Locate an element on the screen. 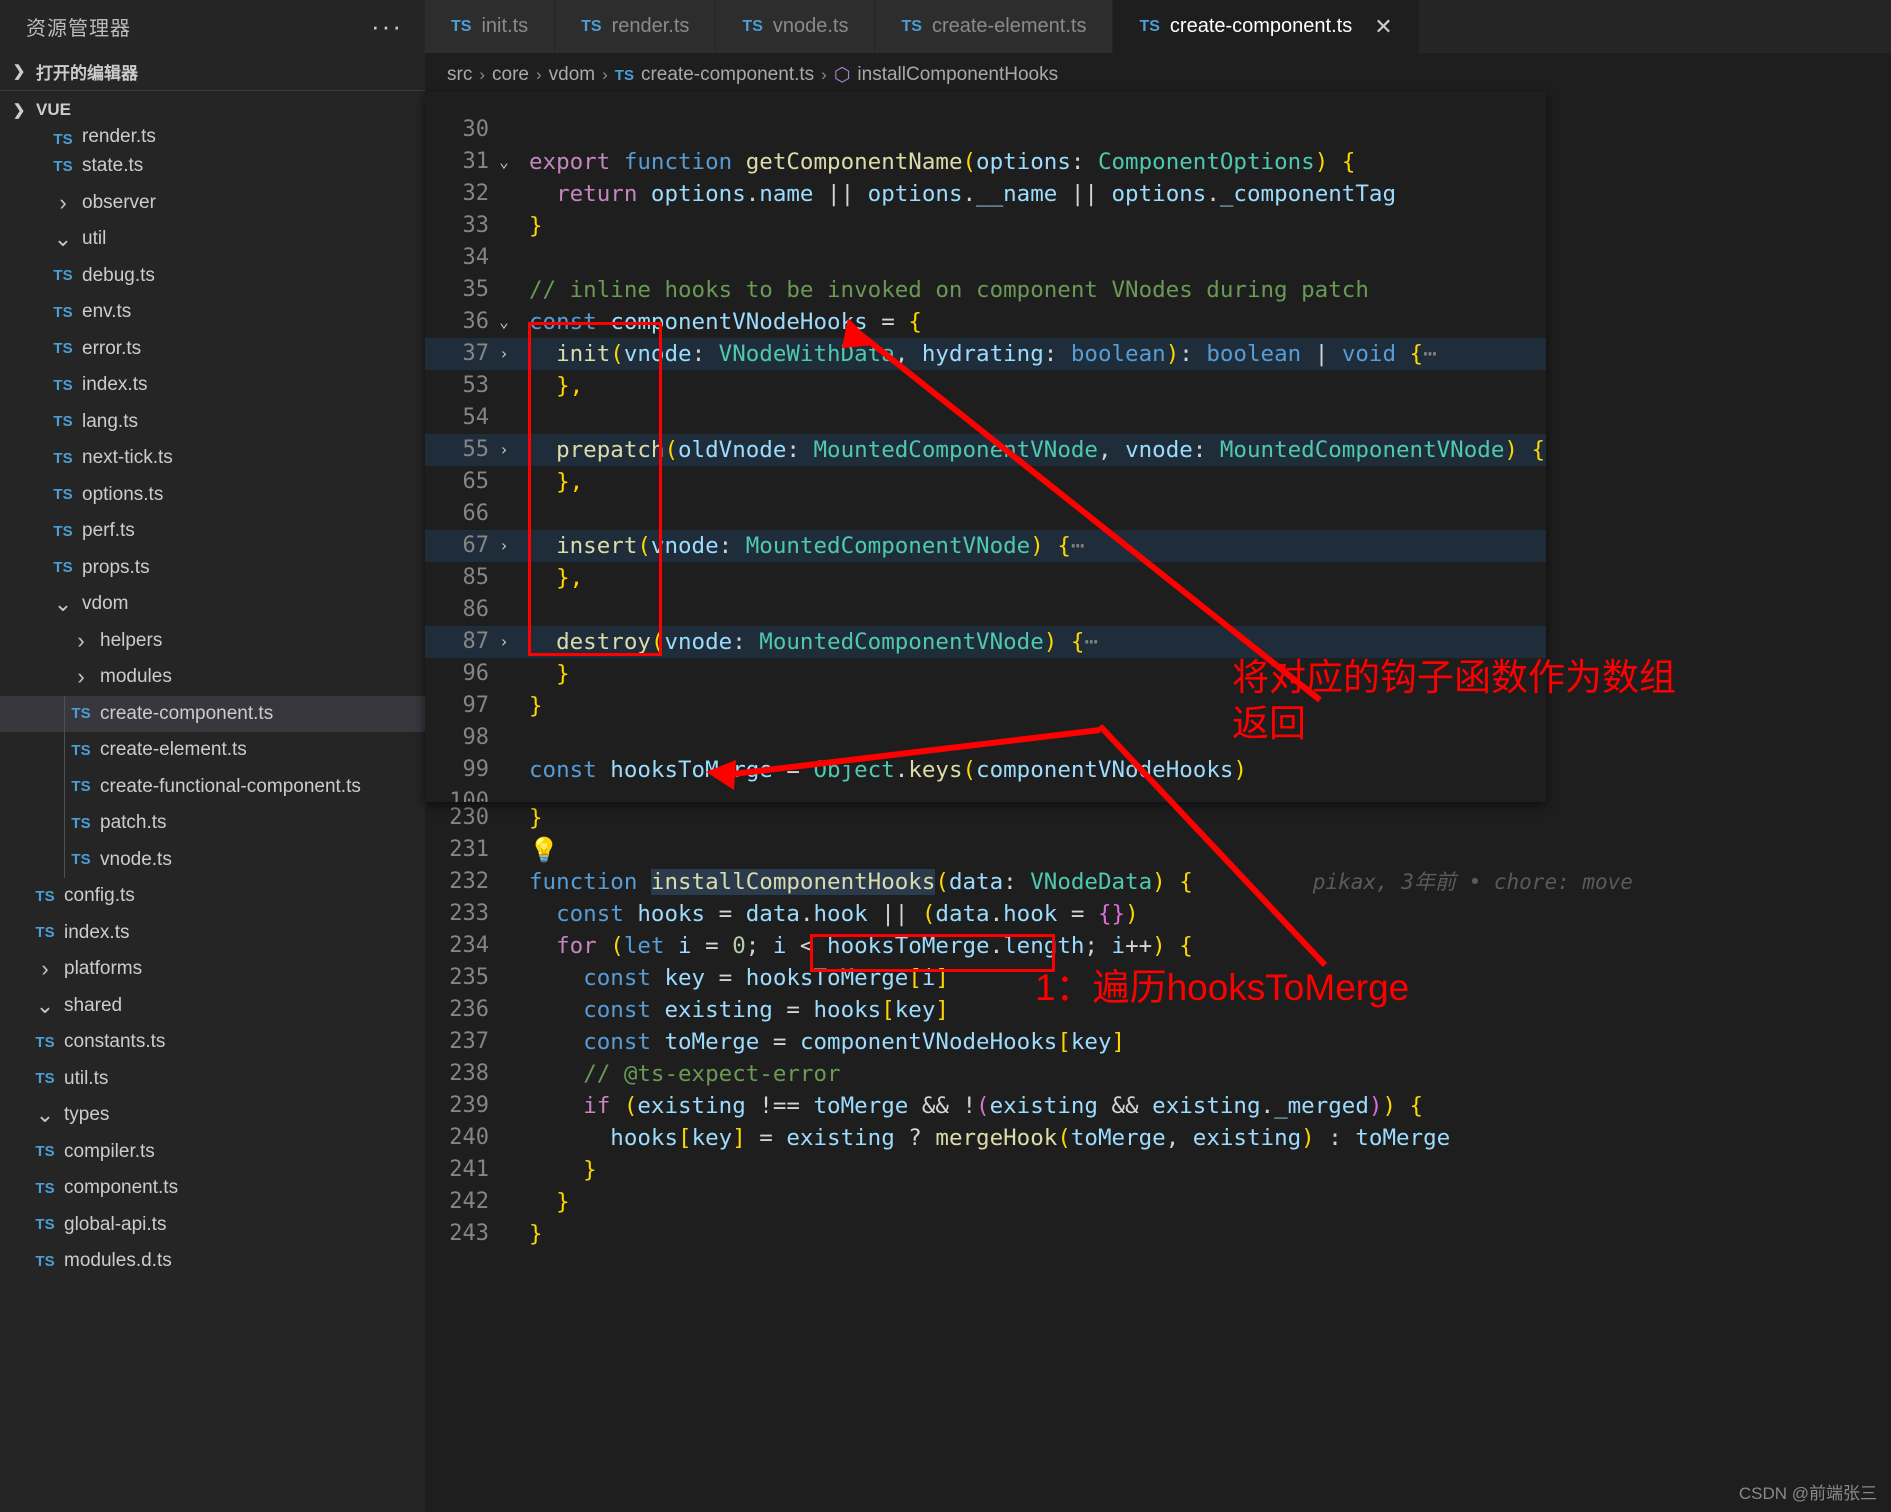 The width and height of the screenshot is (1891, 1512). tree-file-state.ts: TS state.ts is located at coordinates (212, 166).